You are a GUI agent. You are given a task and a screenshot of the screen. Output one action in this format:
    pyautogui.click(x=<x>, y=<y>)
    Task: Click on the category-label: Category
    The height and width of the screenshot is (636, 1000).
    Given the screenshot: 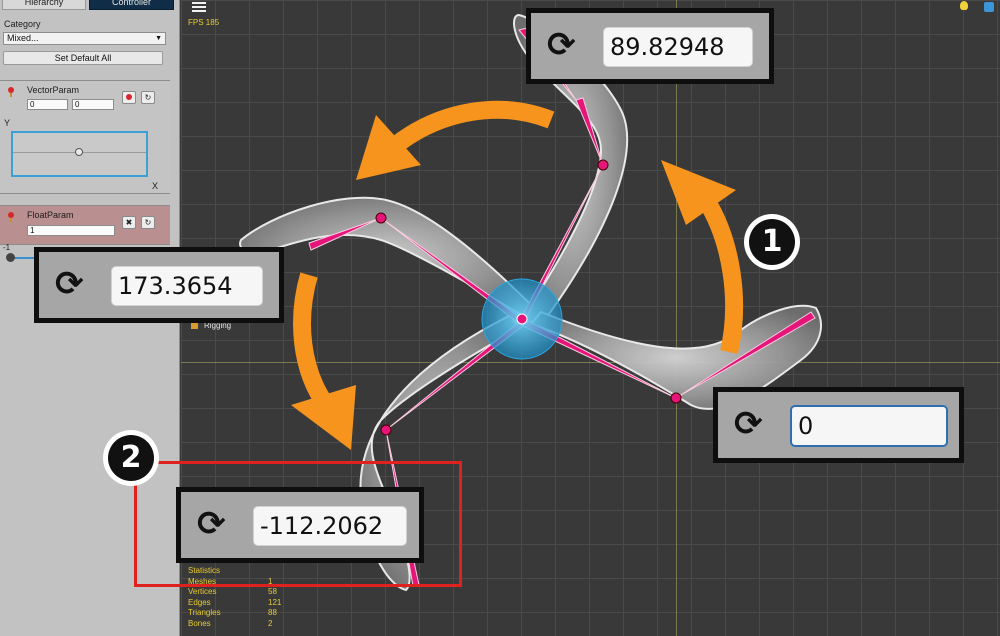 What is the action you would take?
    pyautogui.click(x=22, y=24)
    